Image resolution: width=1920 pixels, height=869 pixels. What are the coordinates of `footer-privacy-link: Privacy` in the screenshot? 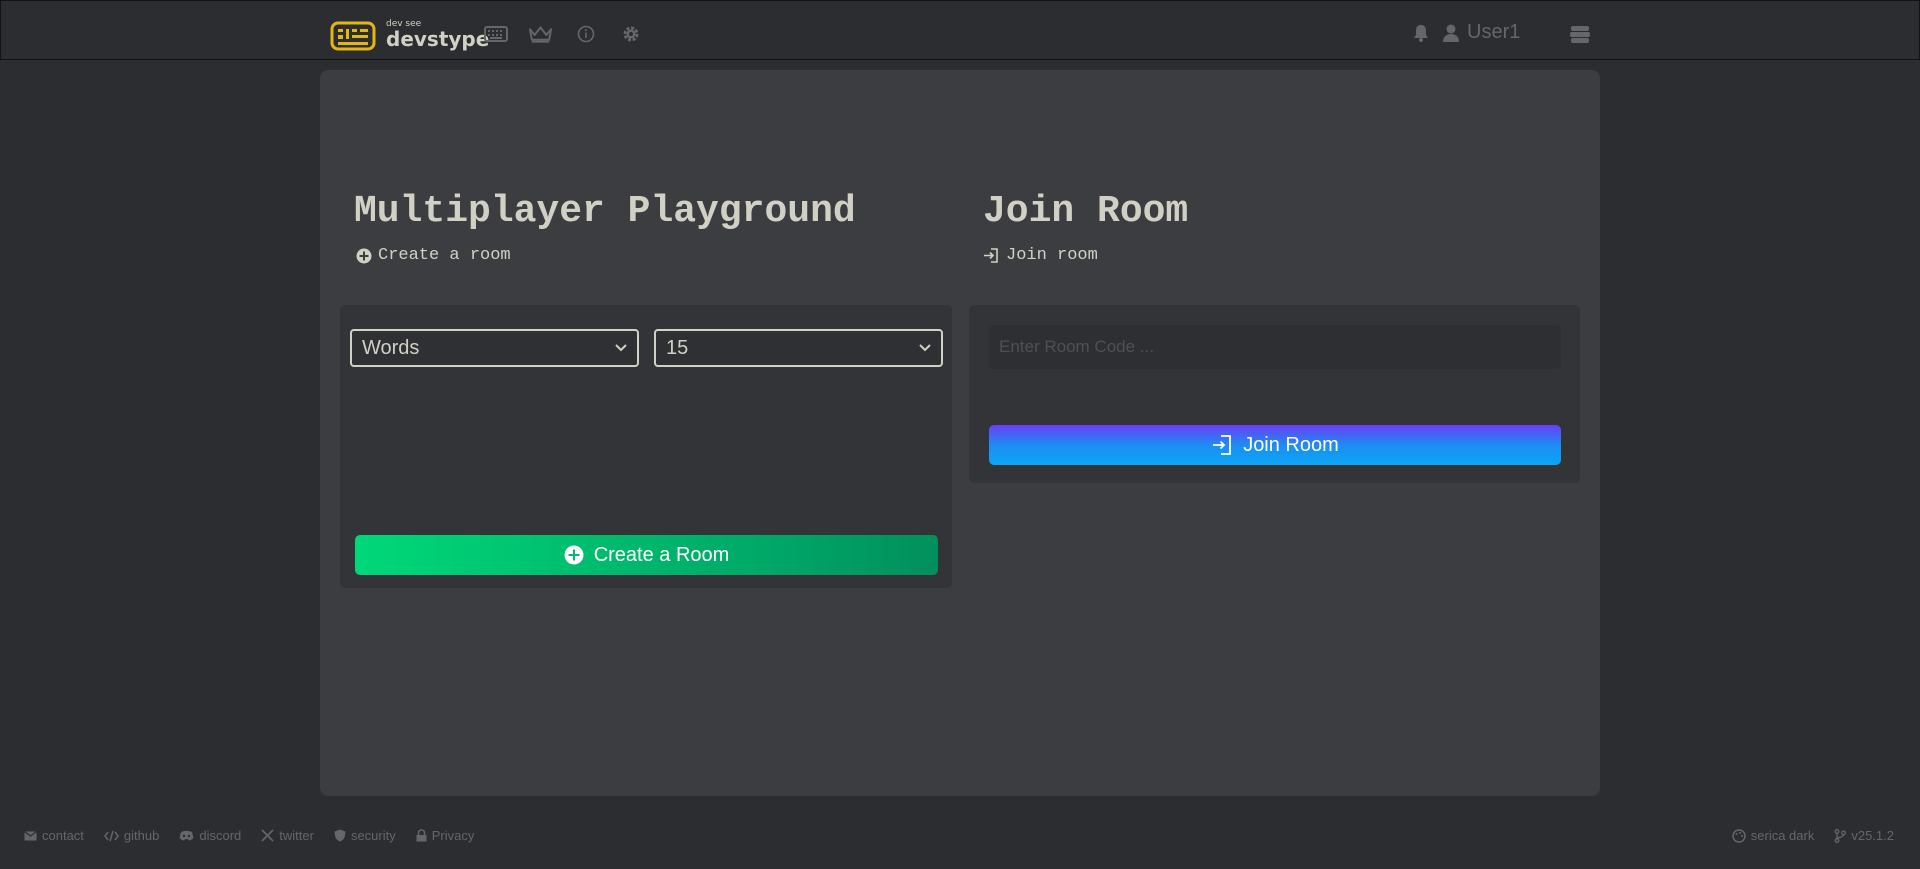 It's located at (445, 835).